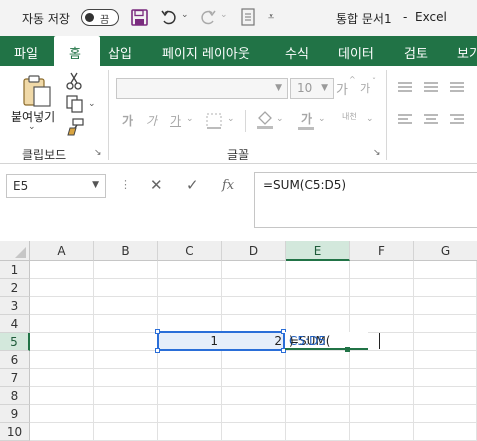 Image resolution: width=477 pixels, height=441 pixels. What do you see at coordinates (75, 127) in the screenshot?
I see `format-painter-icon` at bounding box center [75, 127].